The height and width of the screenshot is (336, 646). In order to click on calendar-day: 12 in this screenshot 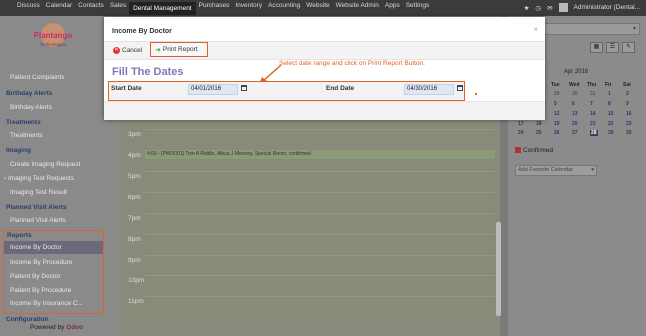, I will do `click(557, 114)`.